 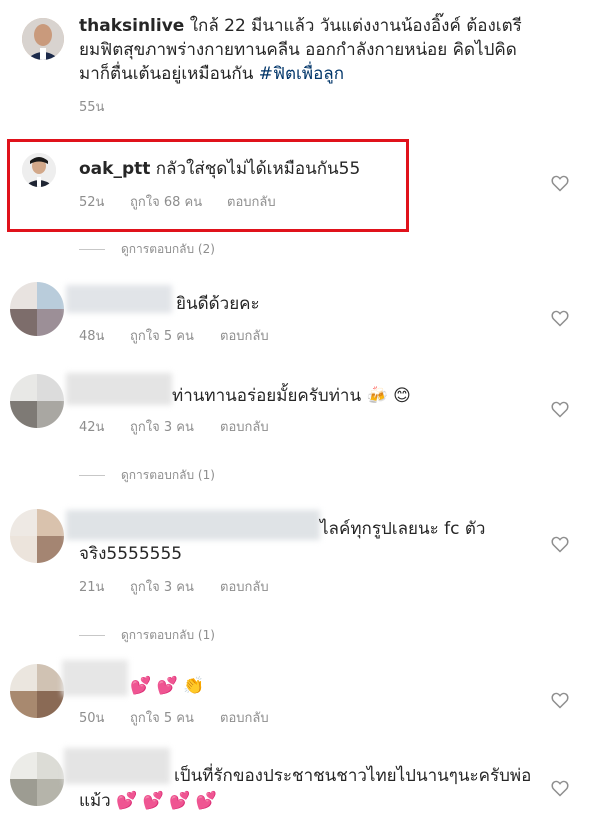 I want to click on comment-likes: ถูกใจ 68 คน, so click(x=178, y=201).